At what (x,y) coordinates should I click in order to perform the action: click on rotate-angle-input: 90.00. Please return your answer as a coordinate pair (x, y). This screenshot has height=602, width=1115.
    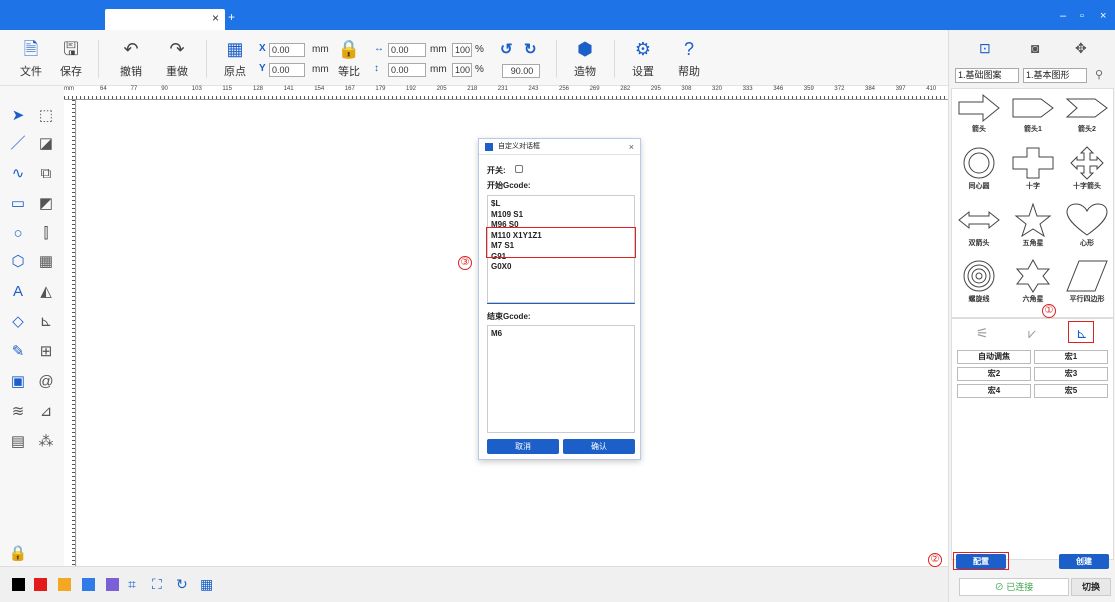
    Looking at the image, I should click on (521, 71).